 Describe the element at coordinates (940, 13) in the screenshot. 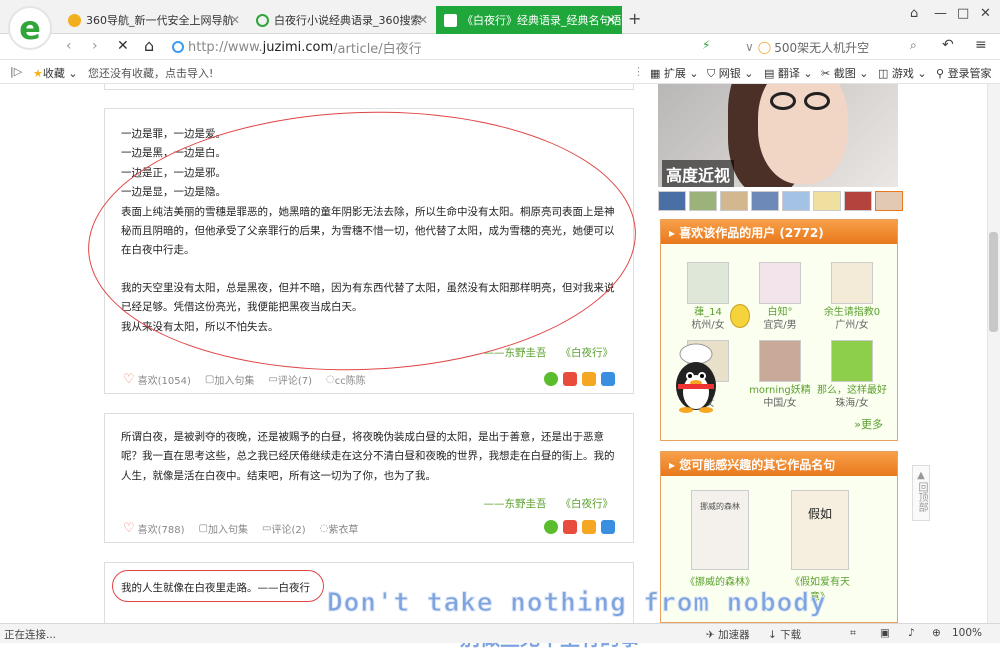

I see `minimize-button: —` at that location.